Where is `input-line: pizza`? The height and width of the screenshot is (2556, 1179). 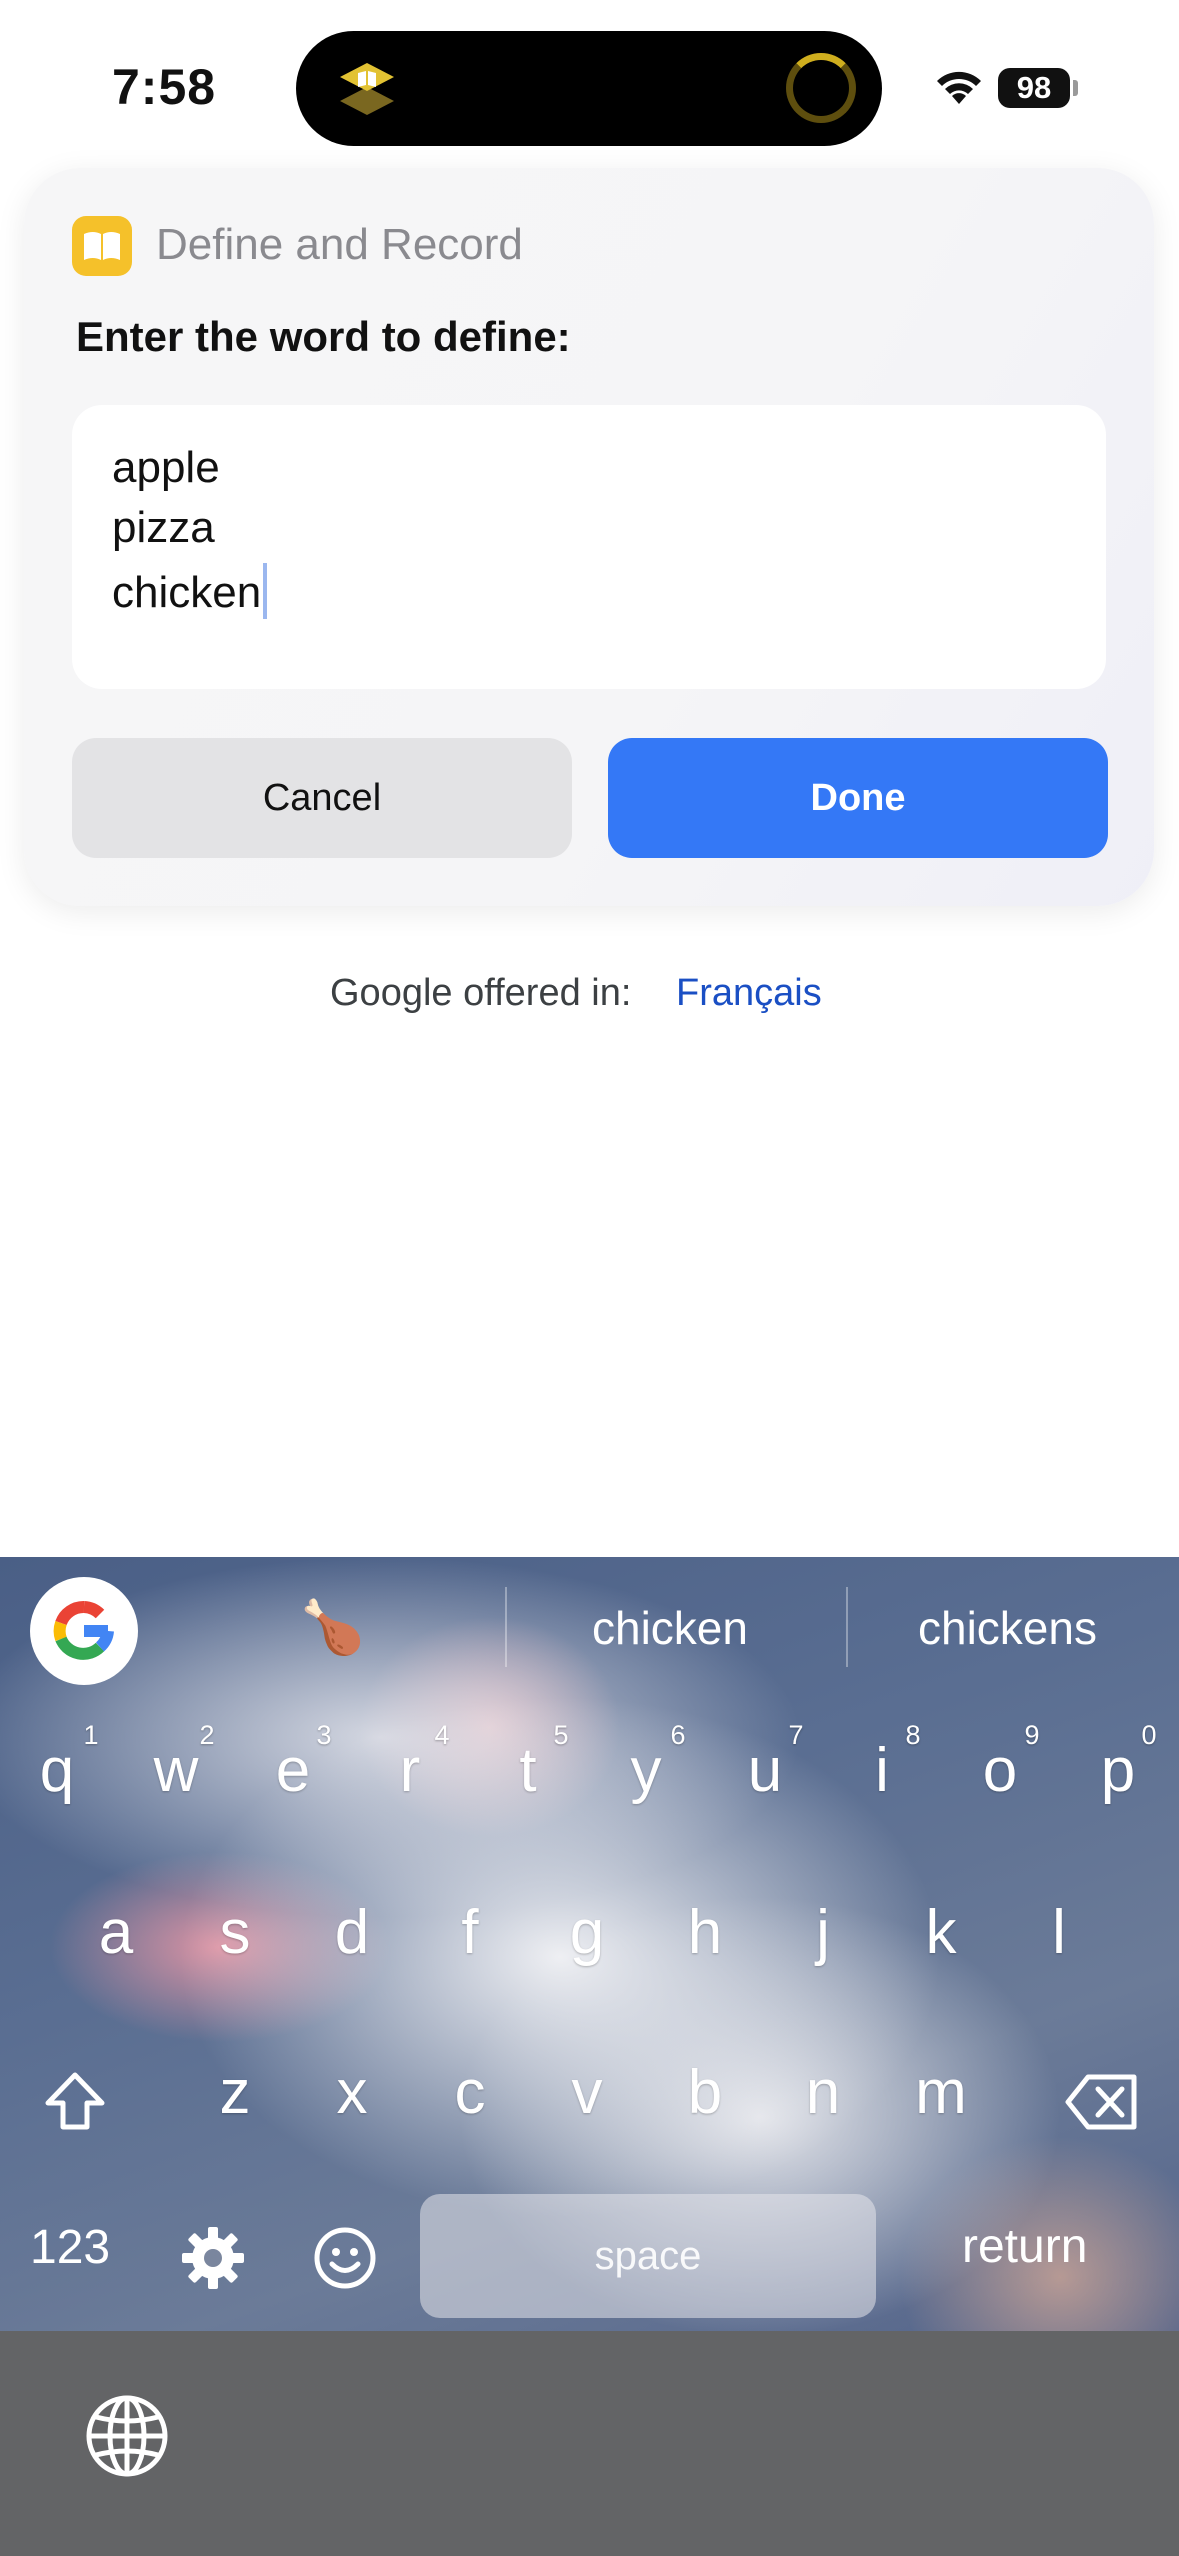
input-line: pizza is located at coordinates (163, 527).